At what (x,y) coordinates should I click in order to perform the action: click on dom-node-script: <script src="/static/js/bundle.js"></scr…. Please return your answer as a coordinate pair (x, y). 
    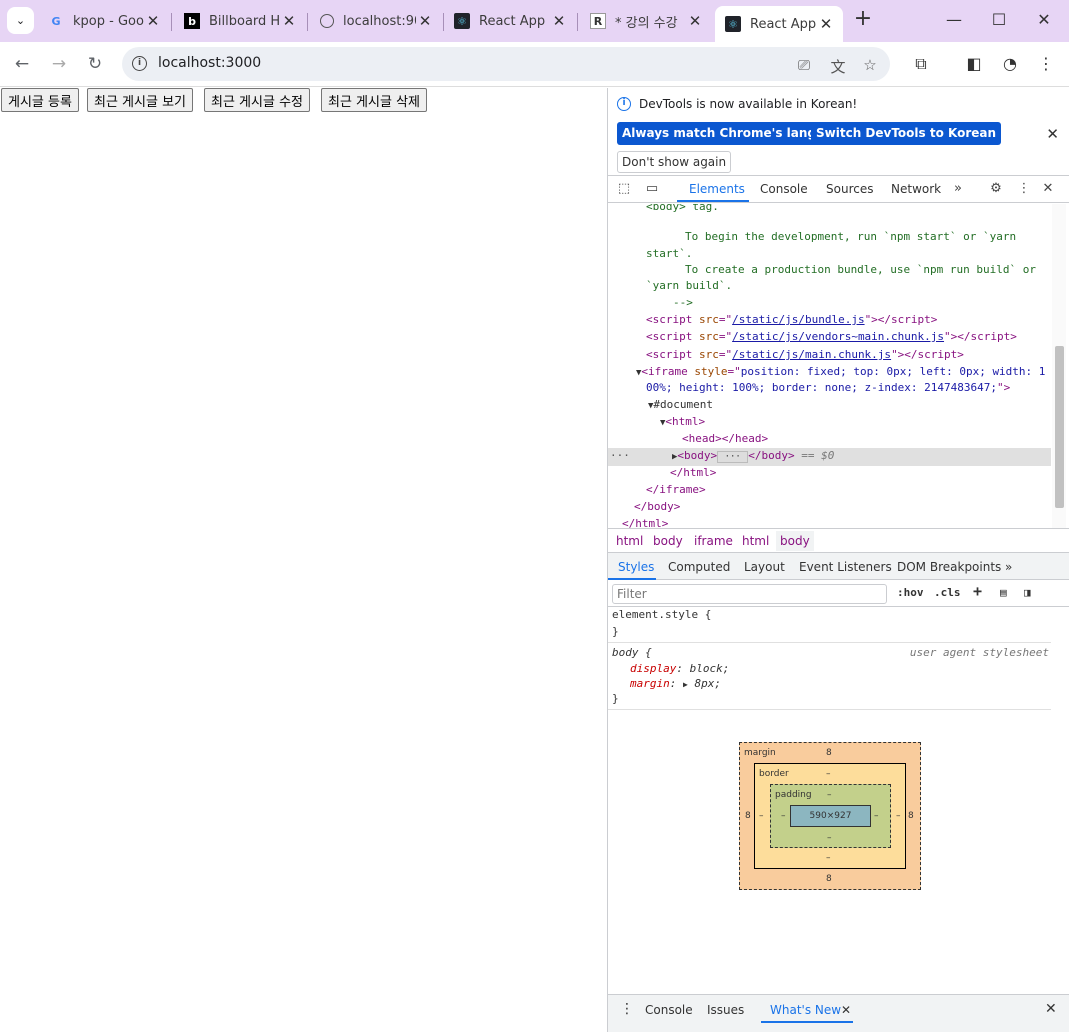
    Looking at the image, I should click on (791, 319).